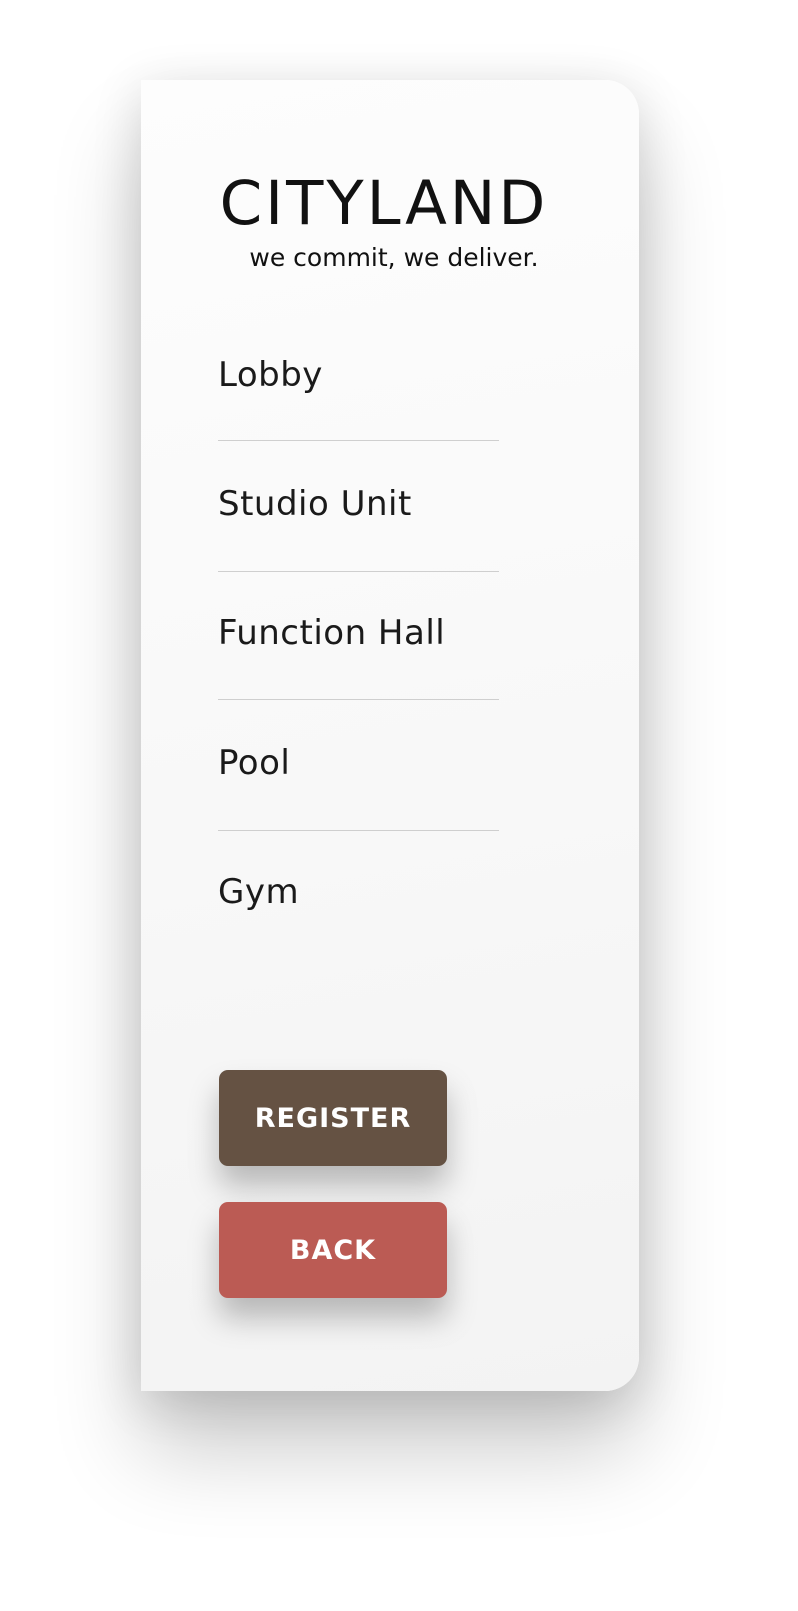 This screenshot has width=798, height=1611. What do you see at coordinates (358, 892) in the screenshot?
I see `menu-item-gym: Gym` at bounding box center [358, 892].